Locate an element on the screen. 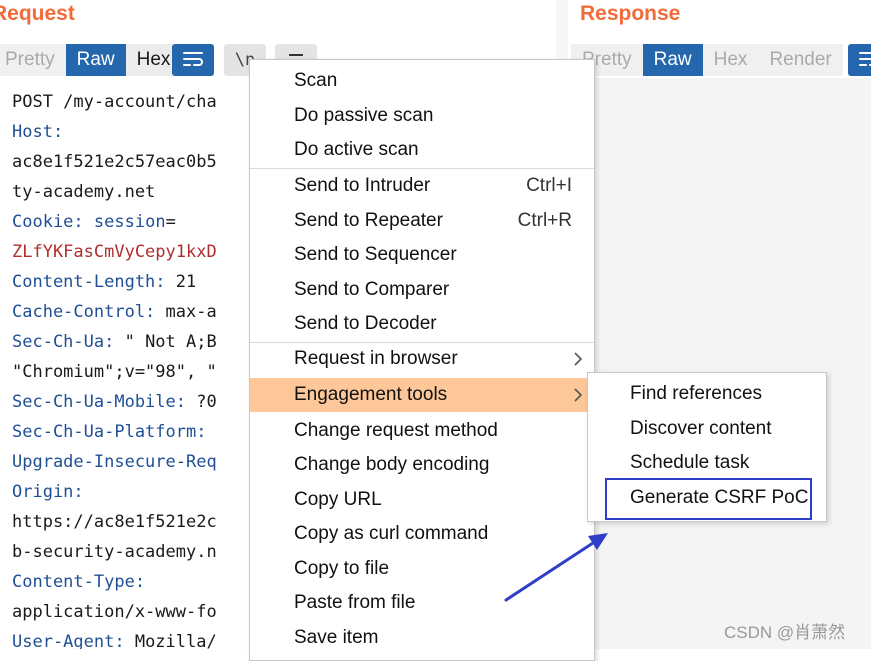  code-line: POST /my-account/cha is located at coordinates (114, 102).